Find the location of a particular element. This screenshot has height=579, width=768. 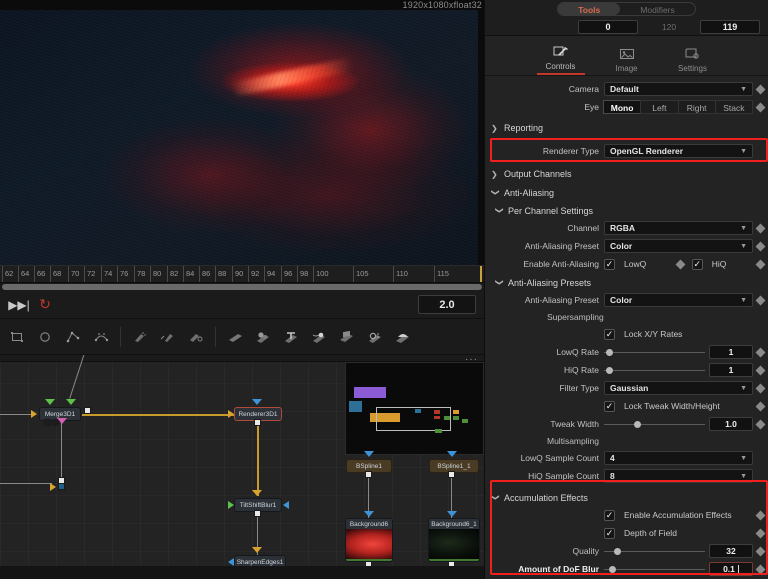

renderer3d1-output-port is located at coordinates (257, 422).